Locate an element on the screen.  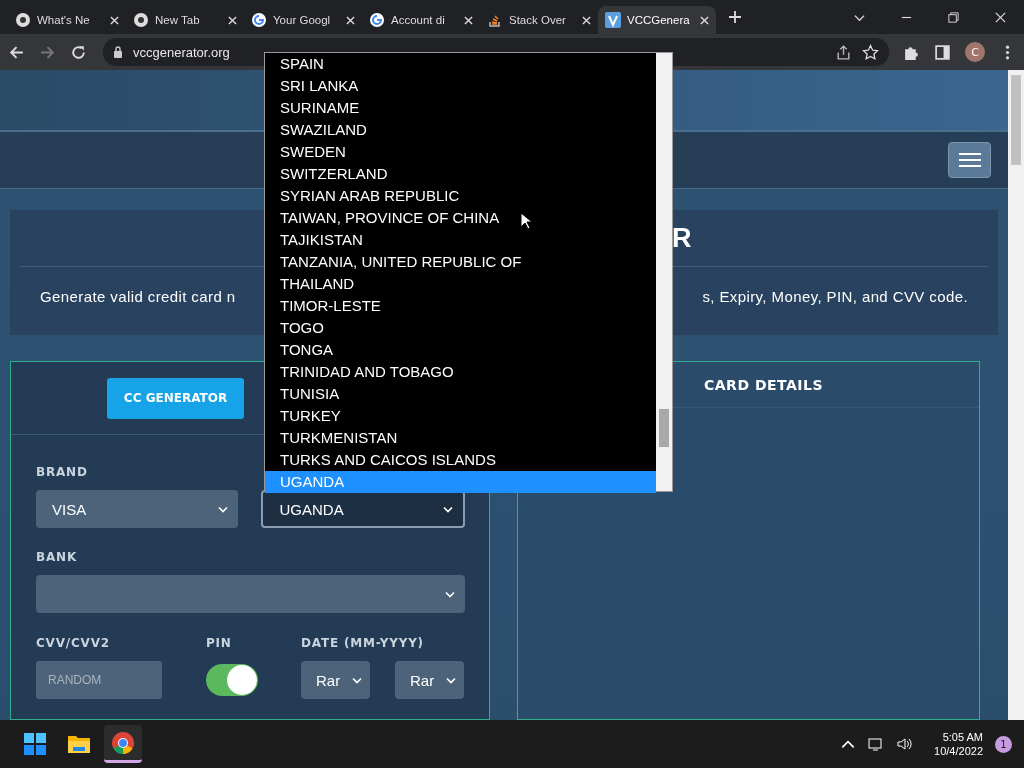
speaker-icon is located at coordinates (904, 744).